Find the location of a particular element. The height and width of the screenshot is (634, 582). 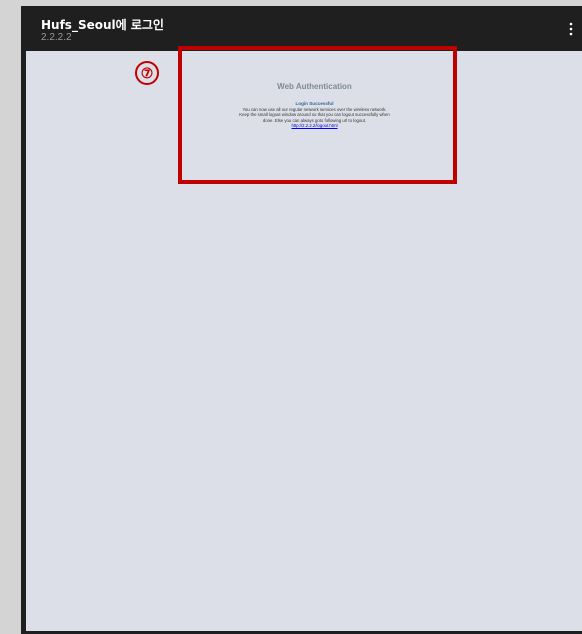

auth-heading: Web Authentication is located at coordinates (314, 86).